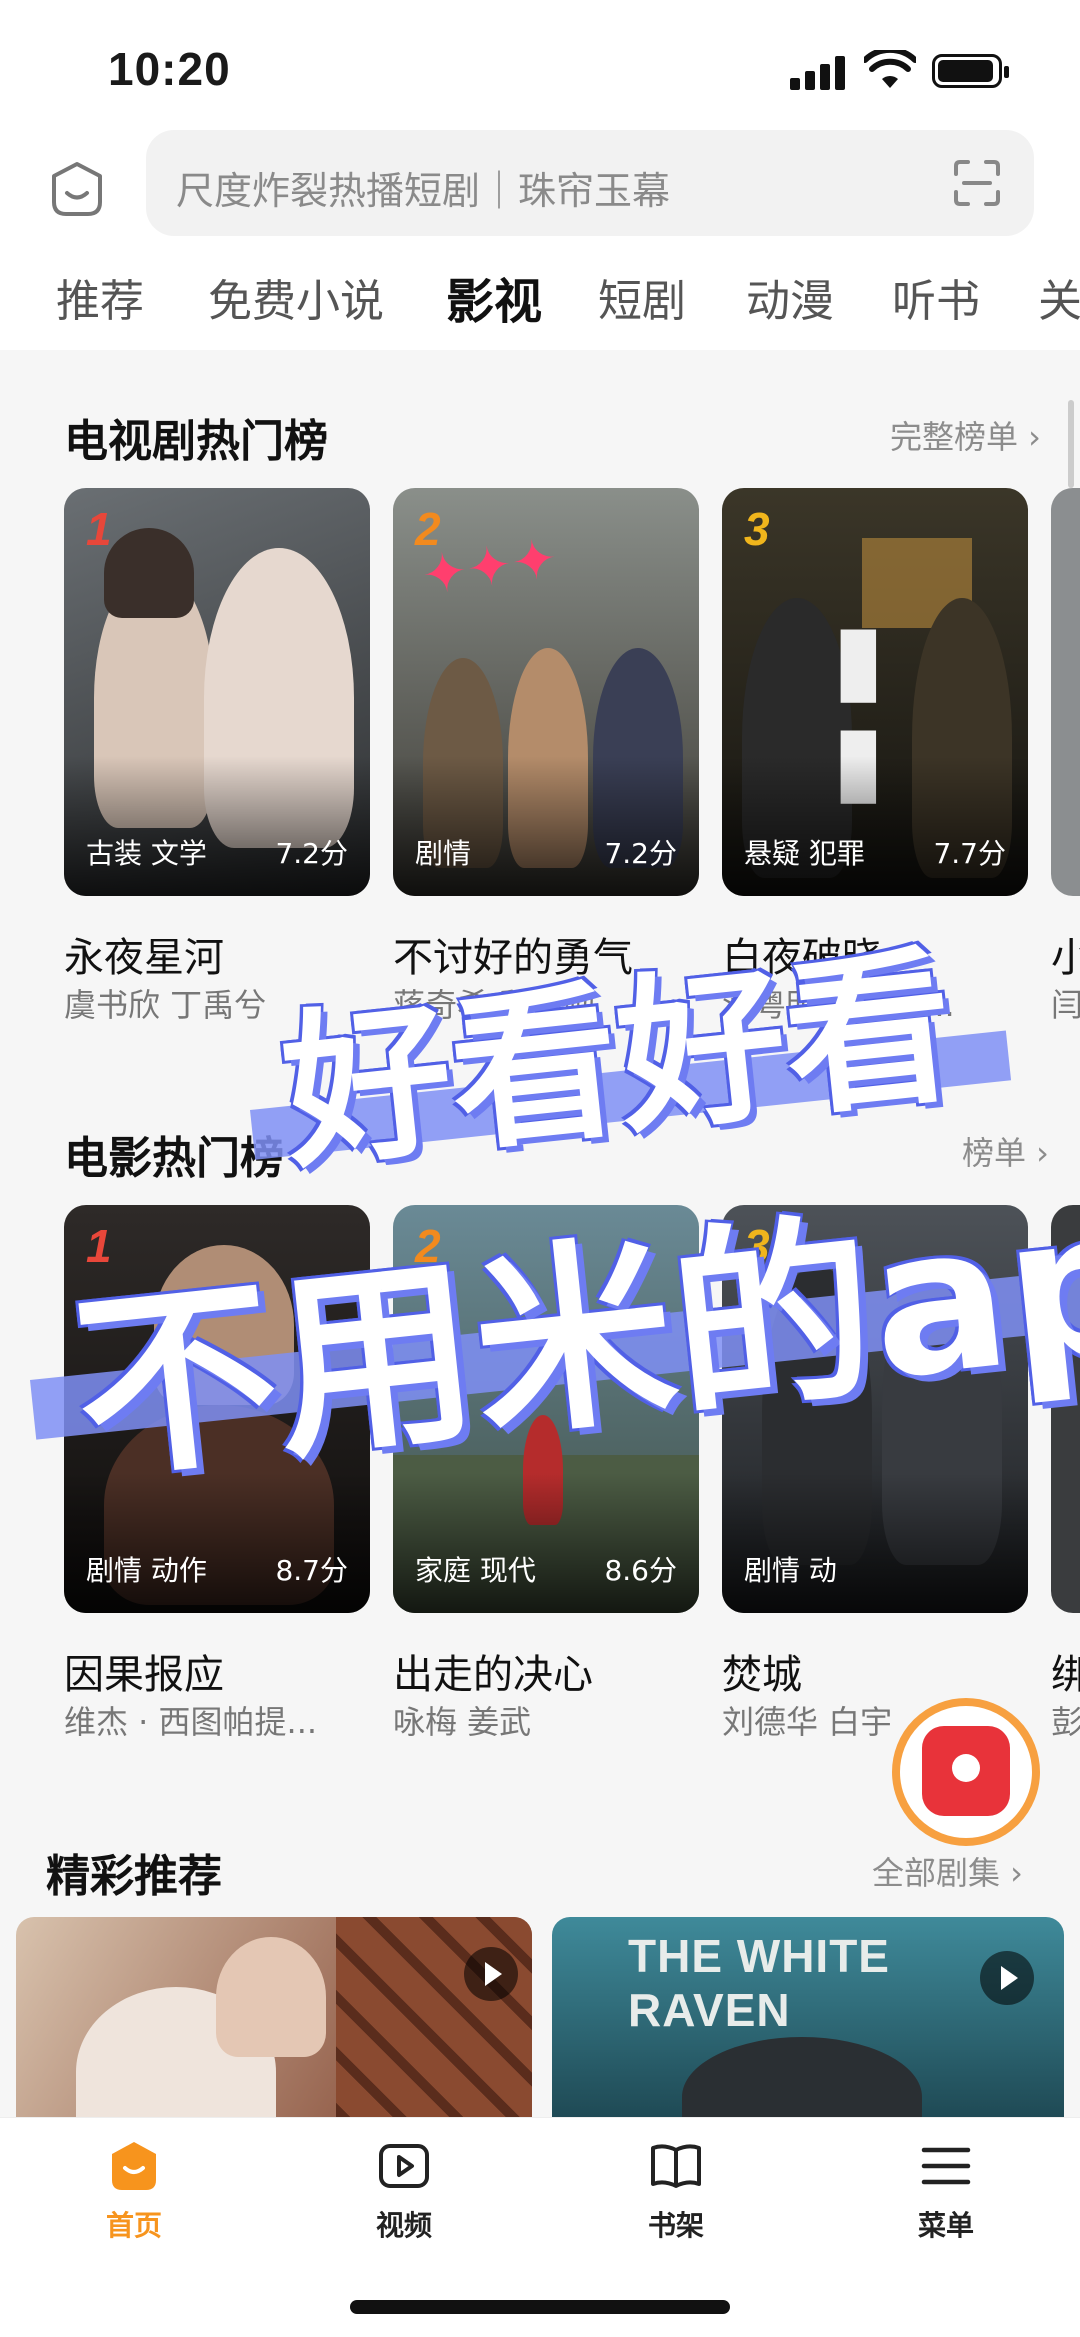 This screenshot has width=1080, height=2337. I want to click on movie-chart-title: 电影热门榜, so click(174, 1158).